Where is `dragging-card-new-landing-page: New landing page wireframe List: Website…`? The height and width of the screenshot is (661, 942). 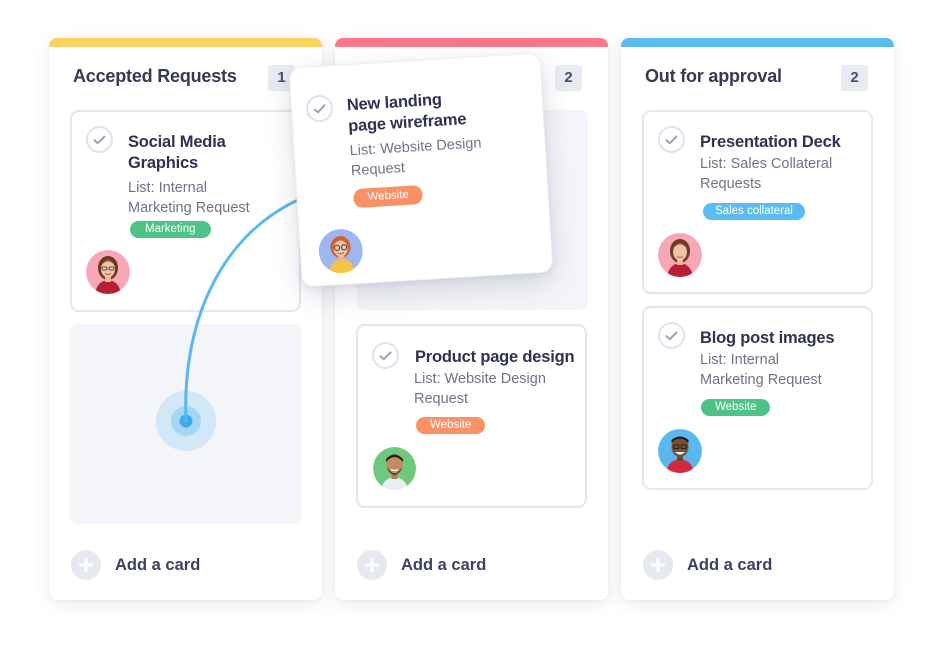
dragging-card-new-landing-page: New landing page wireframe List: Website… is located at coordinates (421, 170).